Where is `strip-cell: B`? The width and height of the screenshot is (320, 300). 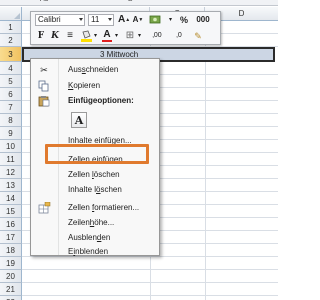
strip-cell: B is located at coordinates (130, 1).